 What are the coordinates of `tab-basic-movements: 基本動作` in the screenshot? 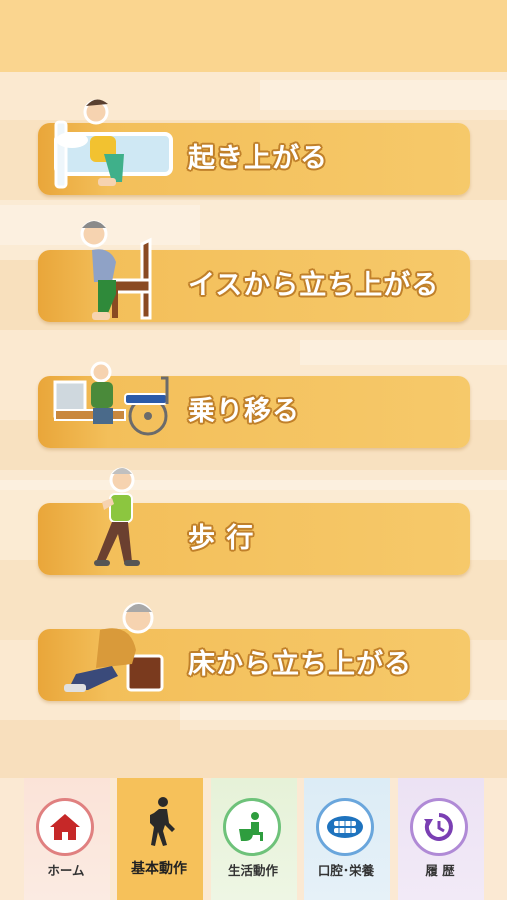 It's located at (160, 839).